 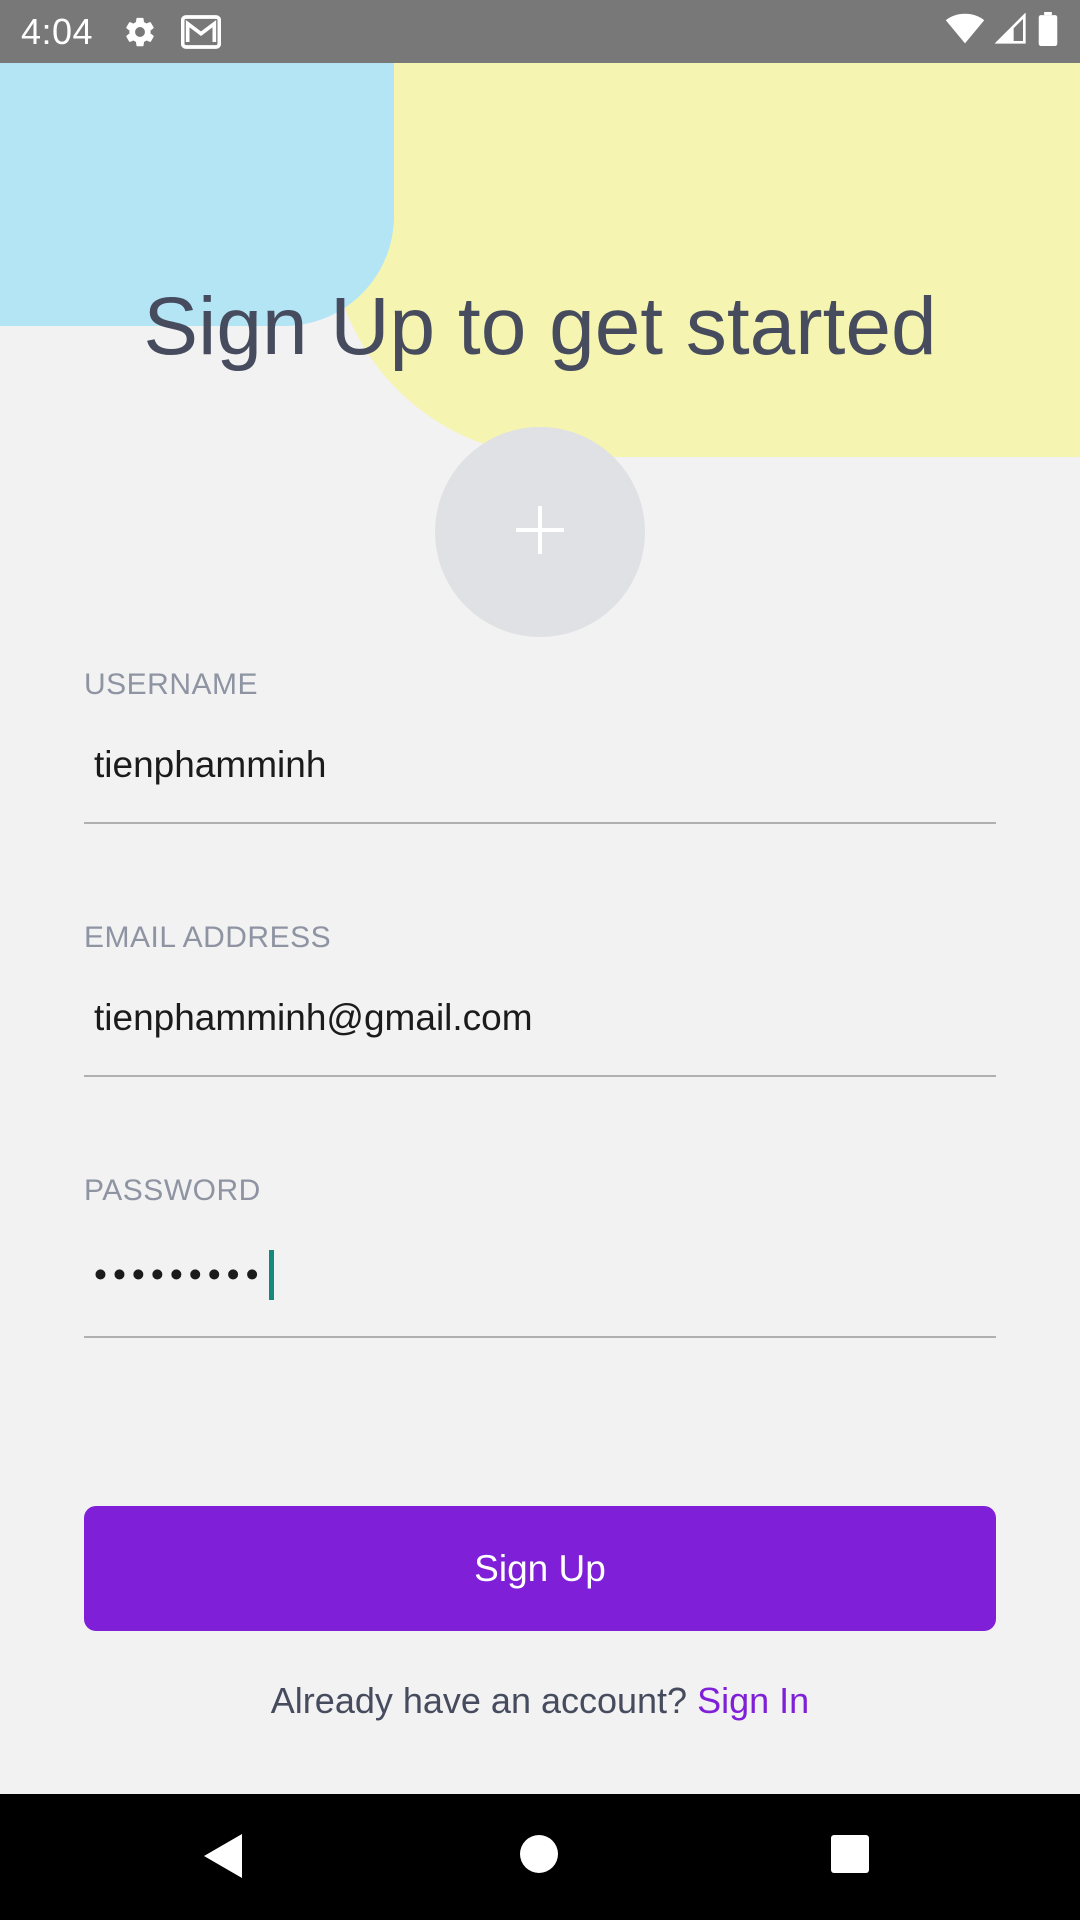 What do you see at coordinates (540, 1037) in the screenshot?
I see `email-input` at bounding box center [540, 1037].